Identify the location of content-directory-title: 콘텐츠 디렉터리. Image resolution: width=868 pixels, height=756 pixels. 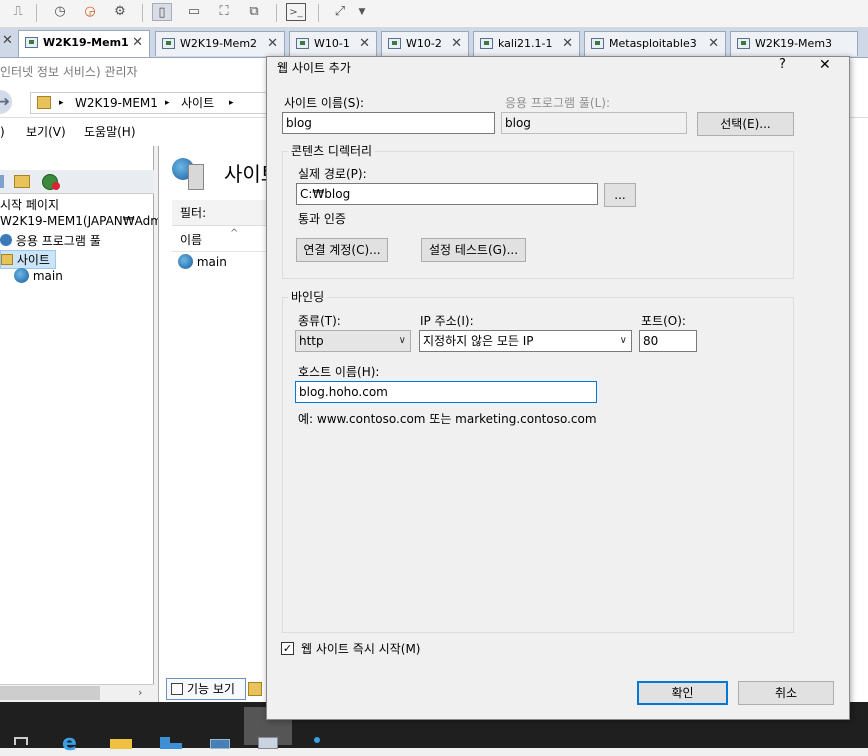
(332, 150).